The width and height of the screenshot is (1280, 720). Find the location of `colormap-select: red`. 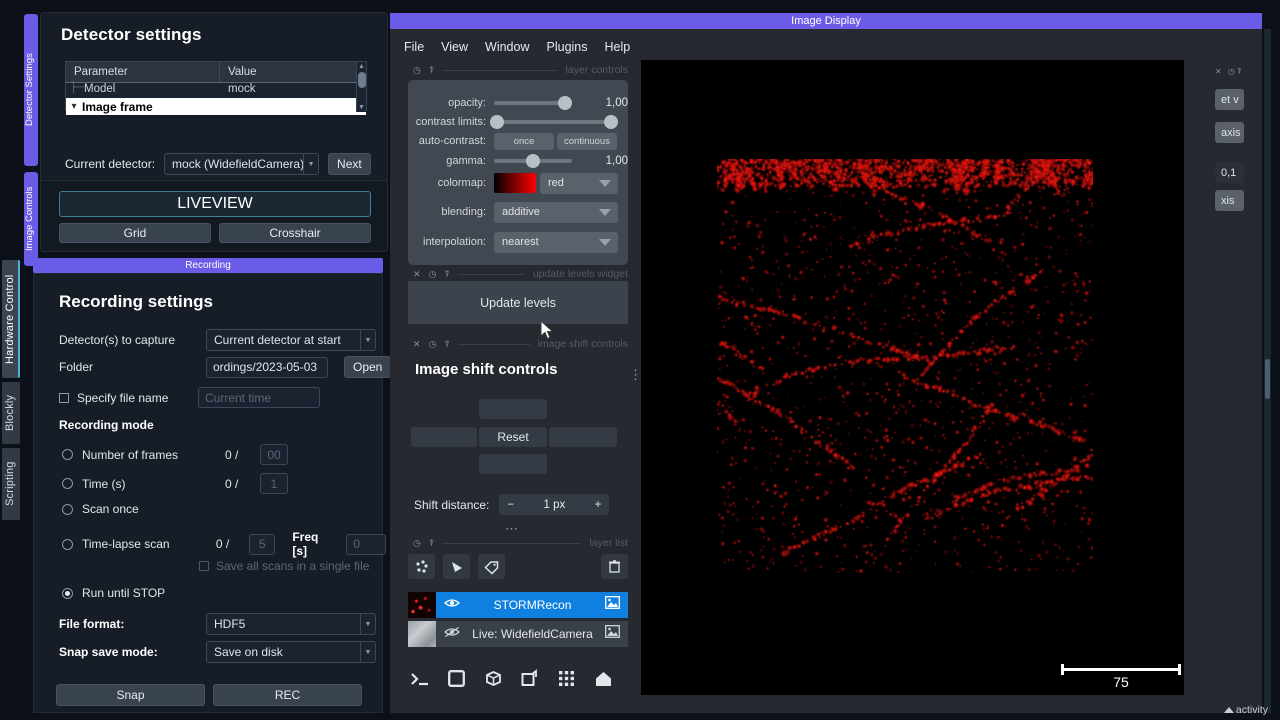

colormap-select: red is located at coordinates (579, 183).